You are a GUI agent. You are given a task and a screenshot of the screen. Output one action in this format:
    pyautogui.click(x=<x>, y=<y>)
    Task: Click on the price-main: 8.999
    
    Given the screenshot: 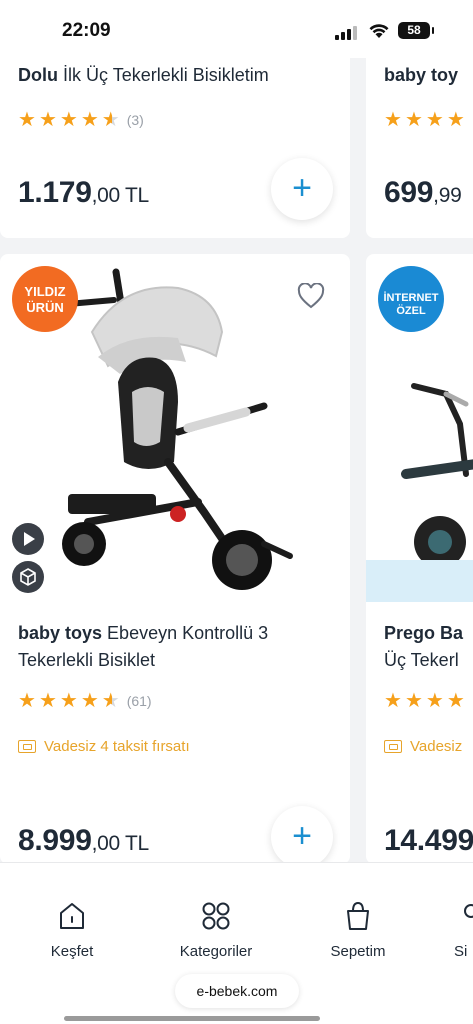 What is the action you would take?
    pyautogui.click(x=55, y=840)
    